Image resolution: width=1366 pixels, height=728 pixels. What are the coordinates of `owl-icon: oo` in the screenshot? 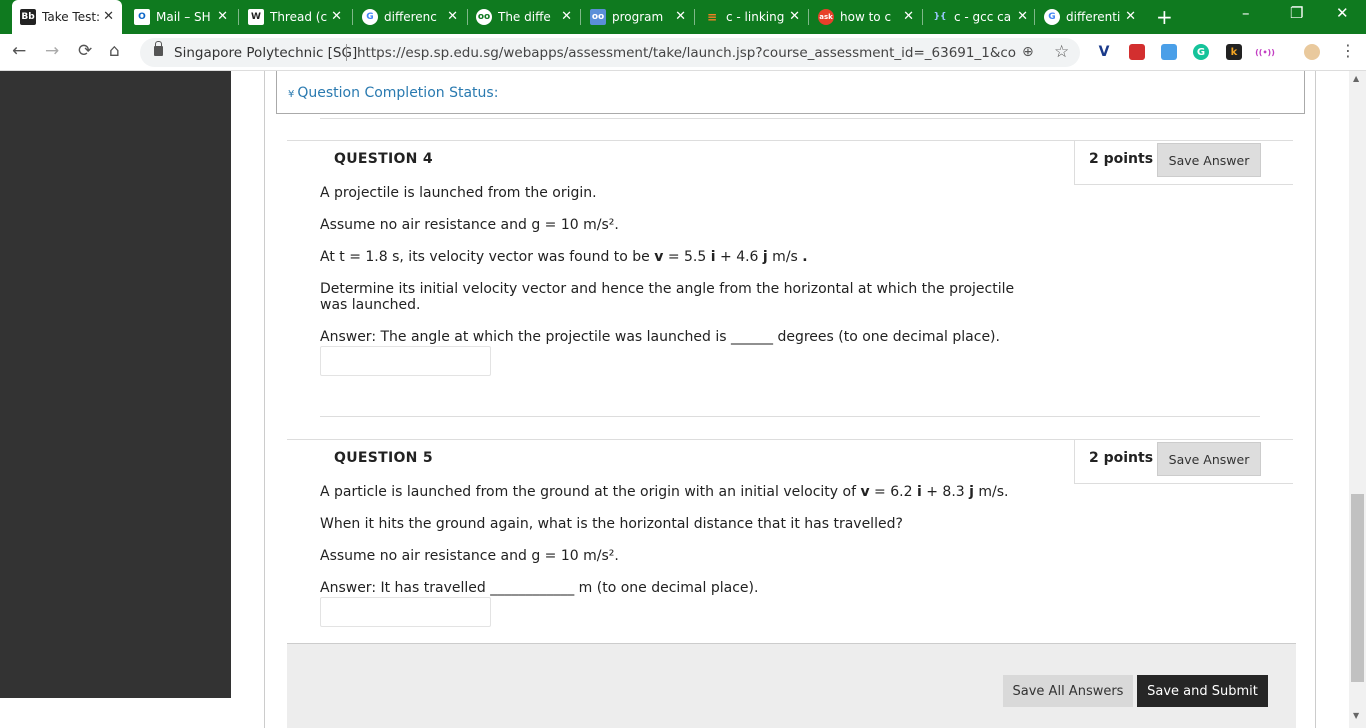 It's located at (484, 17).